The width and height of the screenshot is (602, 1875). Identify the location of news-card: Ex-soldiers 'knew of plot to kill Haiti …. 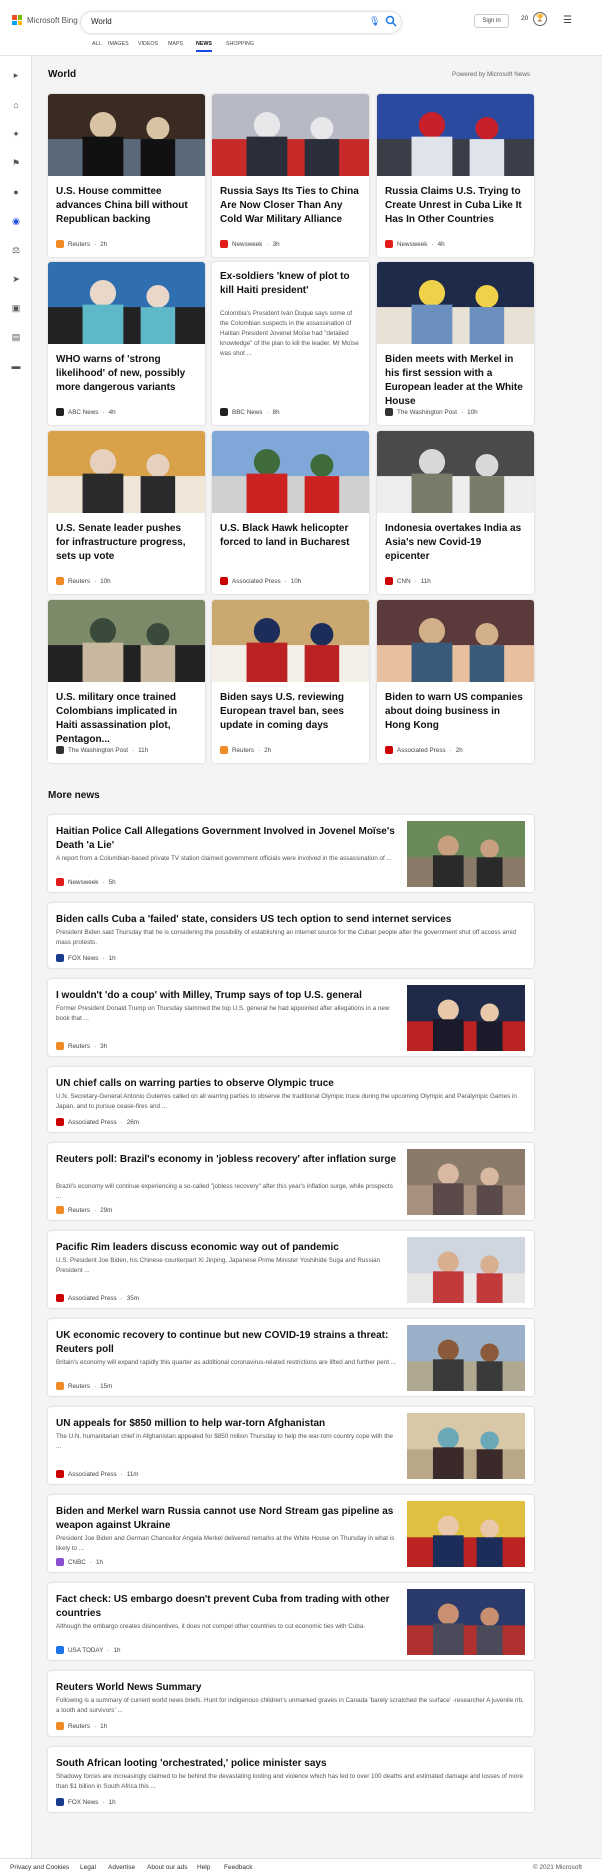
(290, 343).